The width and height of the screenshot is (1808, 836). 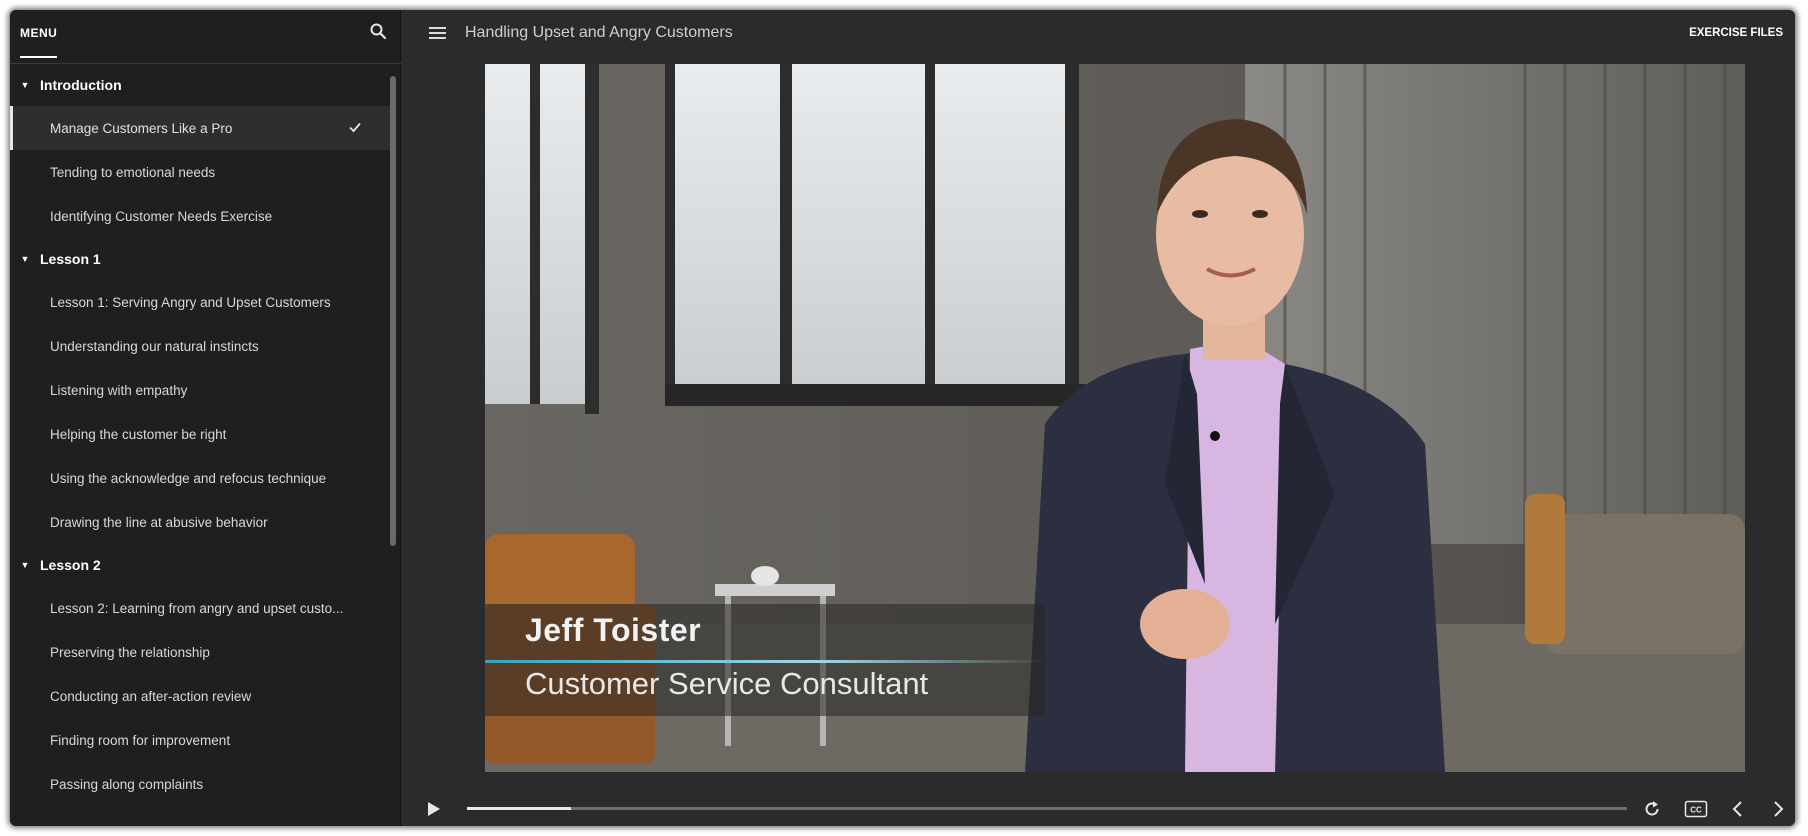 What do you see at coordinates (130, 652) in the screenshot?
I see `lesson-label: Preserving the relationship` at bounding box center [130, 652].